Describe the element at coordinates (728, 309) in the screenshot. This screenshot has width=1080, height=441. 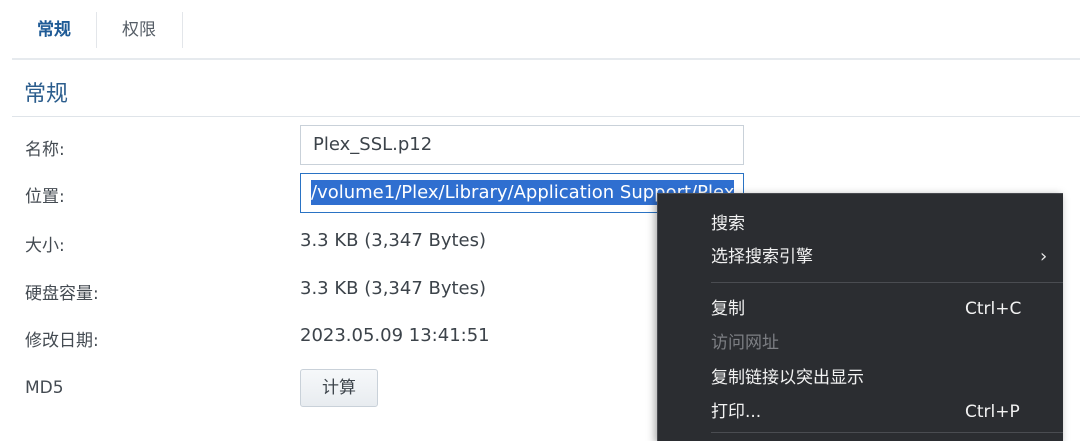
I see `menu-item-label: 复制` at that location.